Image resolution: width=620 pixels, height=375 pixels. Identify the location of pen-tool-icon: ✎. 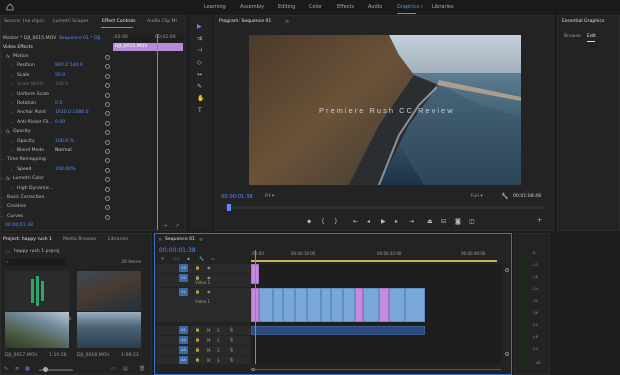
(199, 86).